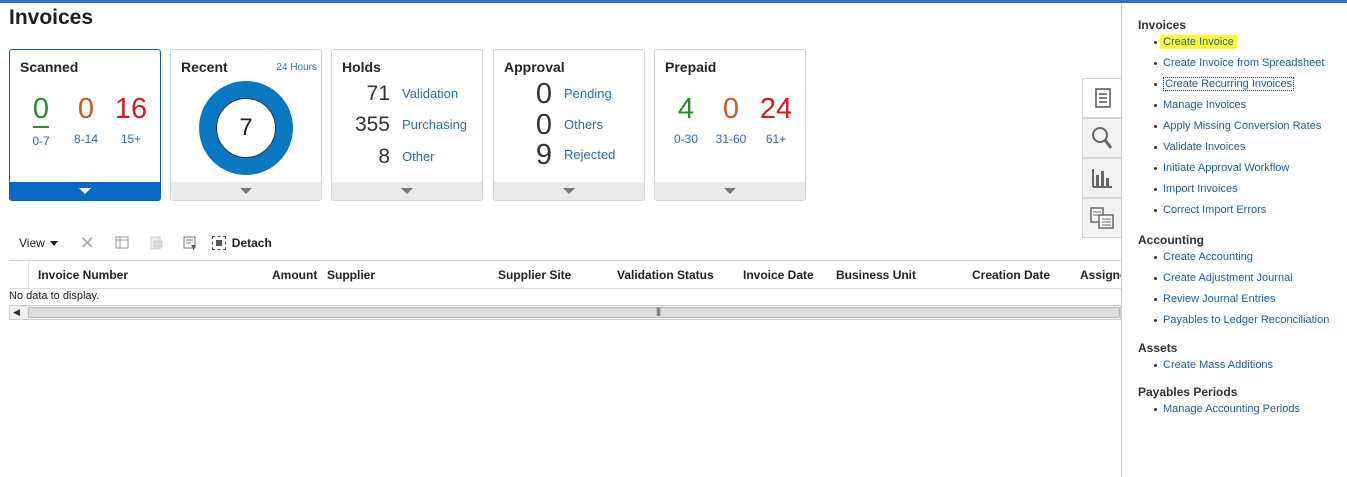 The height and width of the screenshot is (477, 1347). I want to click on prepaid-bucket-0-30: 4 0-30, so click(686, 119).